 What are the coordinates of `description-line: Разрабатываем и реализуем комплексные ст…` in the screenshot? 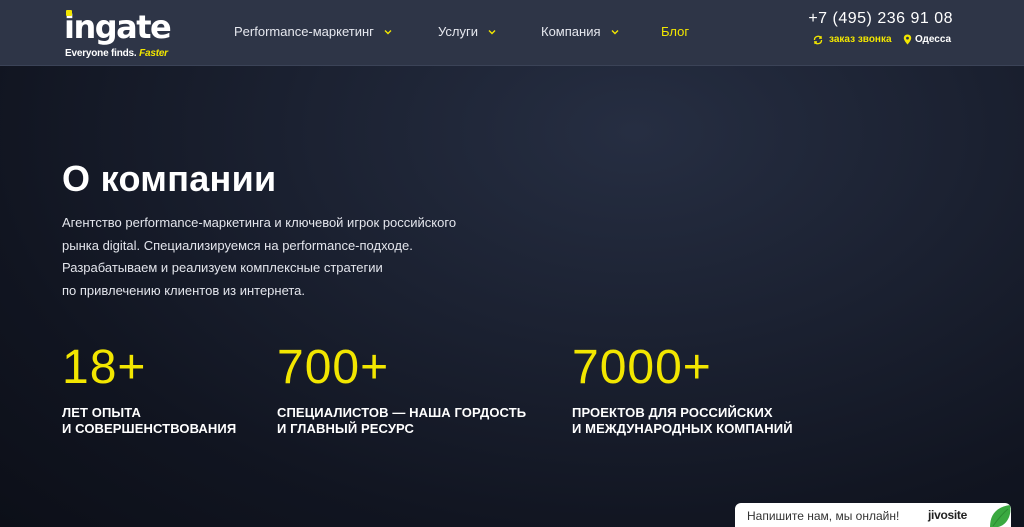 It's located at (222, 267).